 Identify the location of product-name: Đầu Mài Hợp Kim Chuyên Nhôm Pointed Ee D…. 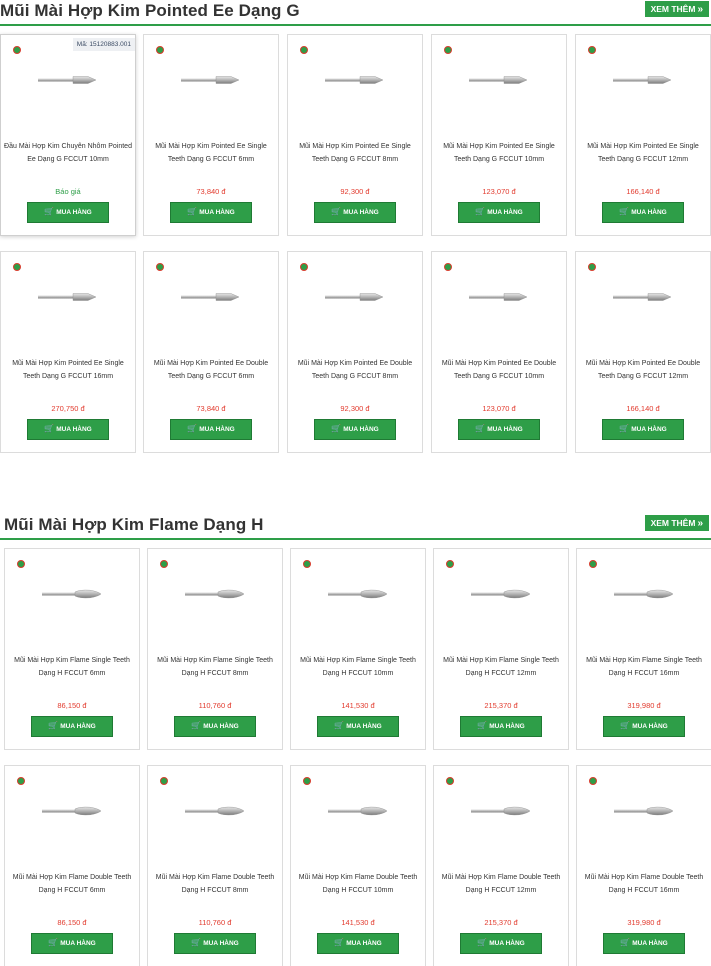
(68, 153).